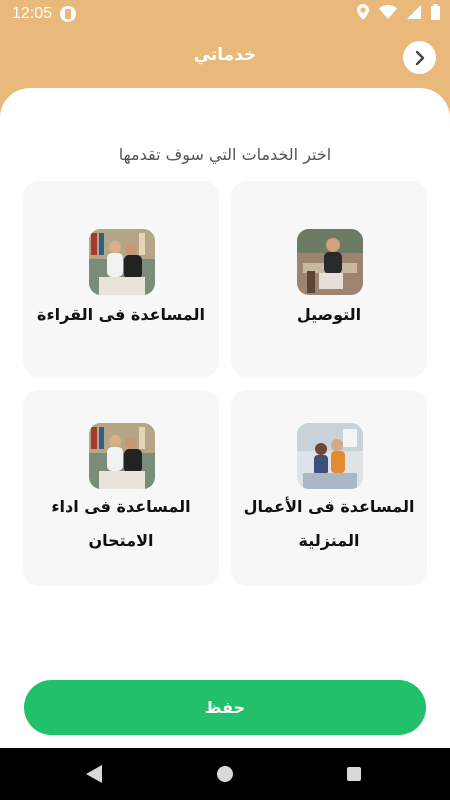  Describe the element at coordinates (363, 12) in the screenshot. I see `location-icon` at that location.